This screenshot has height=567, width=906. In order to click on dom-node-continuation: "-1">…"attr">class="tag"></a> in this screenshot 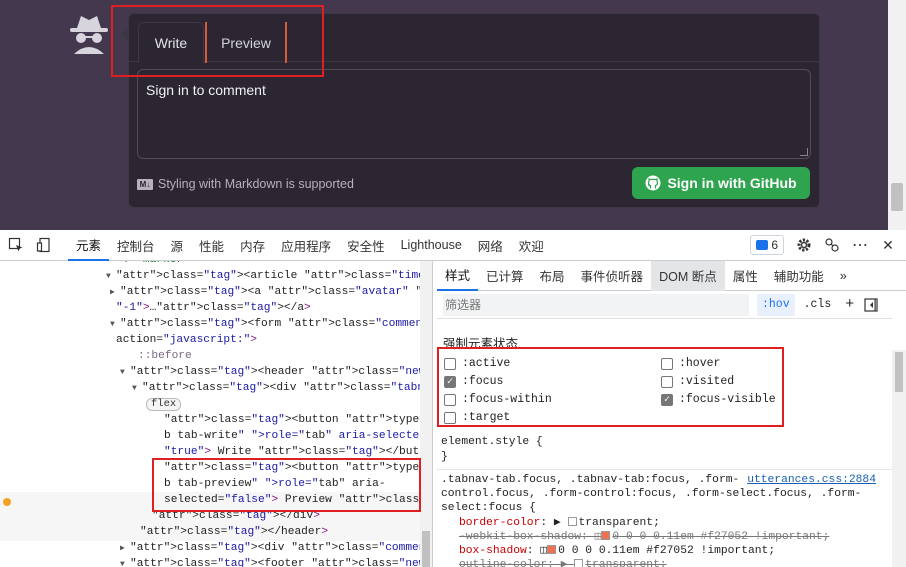, I will do `click(213, 308)`.